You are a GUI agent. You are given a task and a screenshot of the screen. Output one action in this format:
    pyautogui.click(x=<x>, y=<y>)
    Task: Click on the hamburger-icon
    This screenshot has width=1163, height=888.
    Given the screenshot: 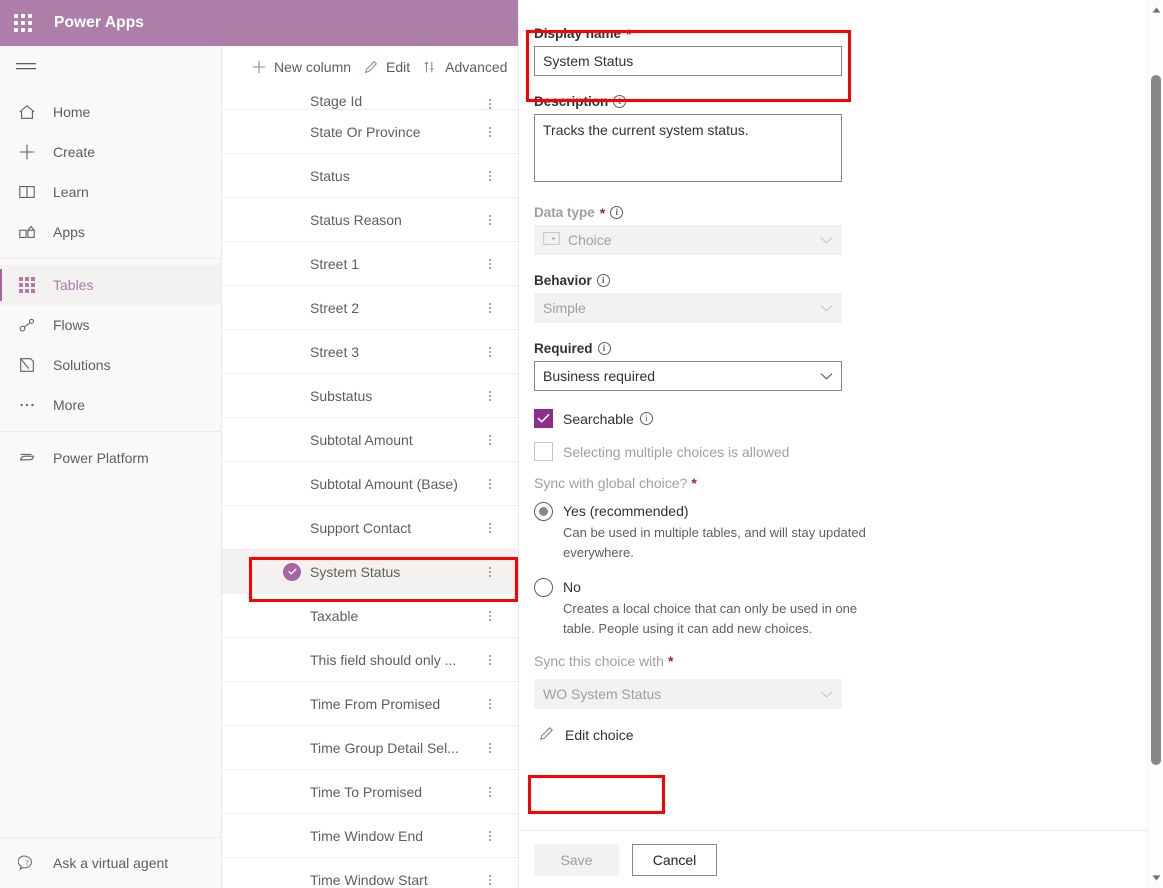 What is the action you would take?
    pyautogui.click(x=110, y=68)
    